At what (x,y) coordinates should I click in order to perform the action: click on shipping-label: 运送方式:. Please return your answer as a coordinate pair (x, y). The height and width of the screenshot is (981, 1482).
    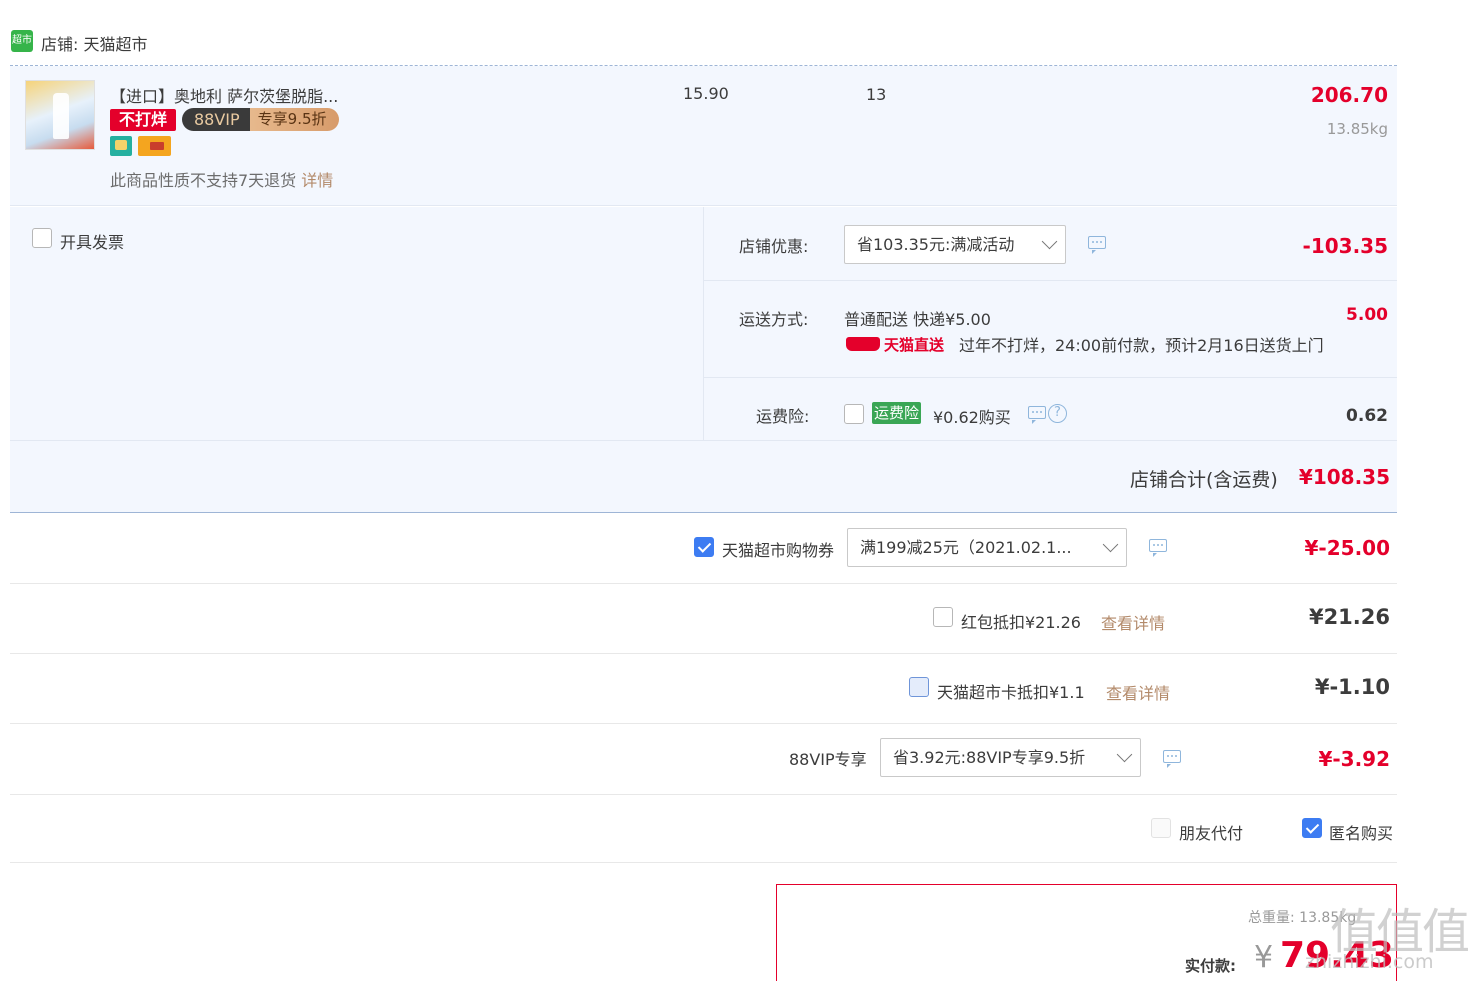
    Looking at the image, I should click on (774, 319).